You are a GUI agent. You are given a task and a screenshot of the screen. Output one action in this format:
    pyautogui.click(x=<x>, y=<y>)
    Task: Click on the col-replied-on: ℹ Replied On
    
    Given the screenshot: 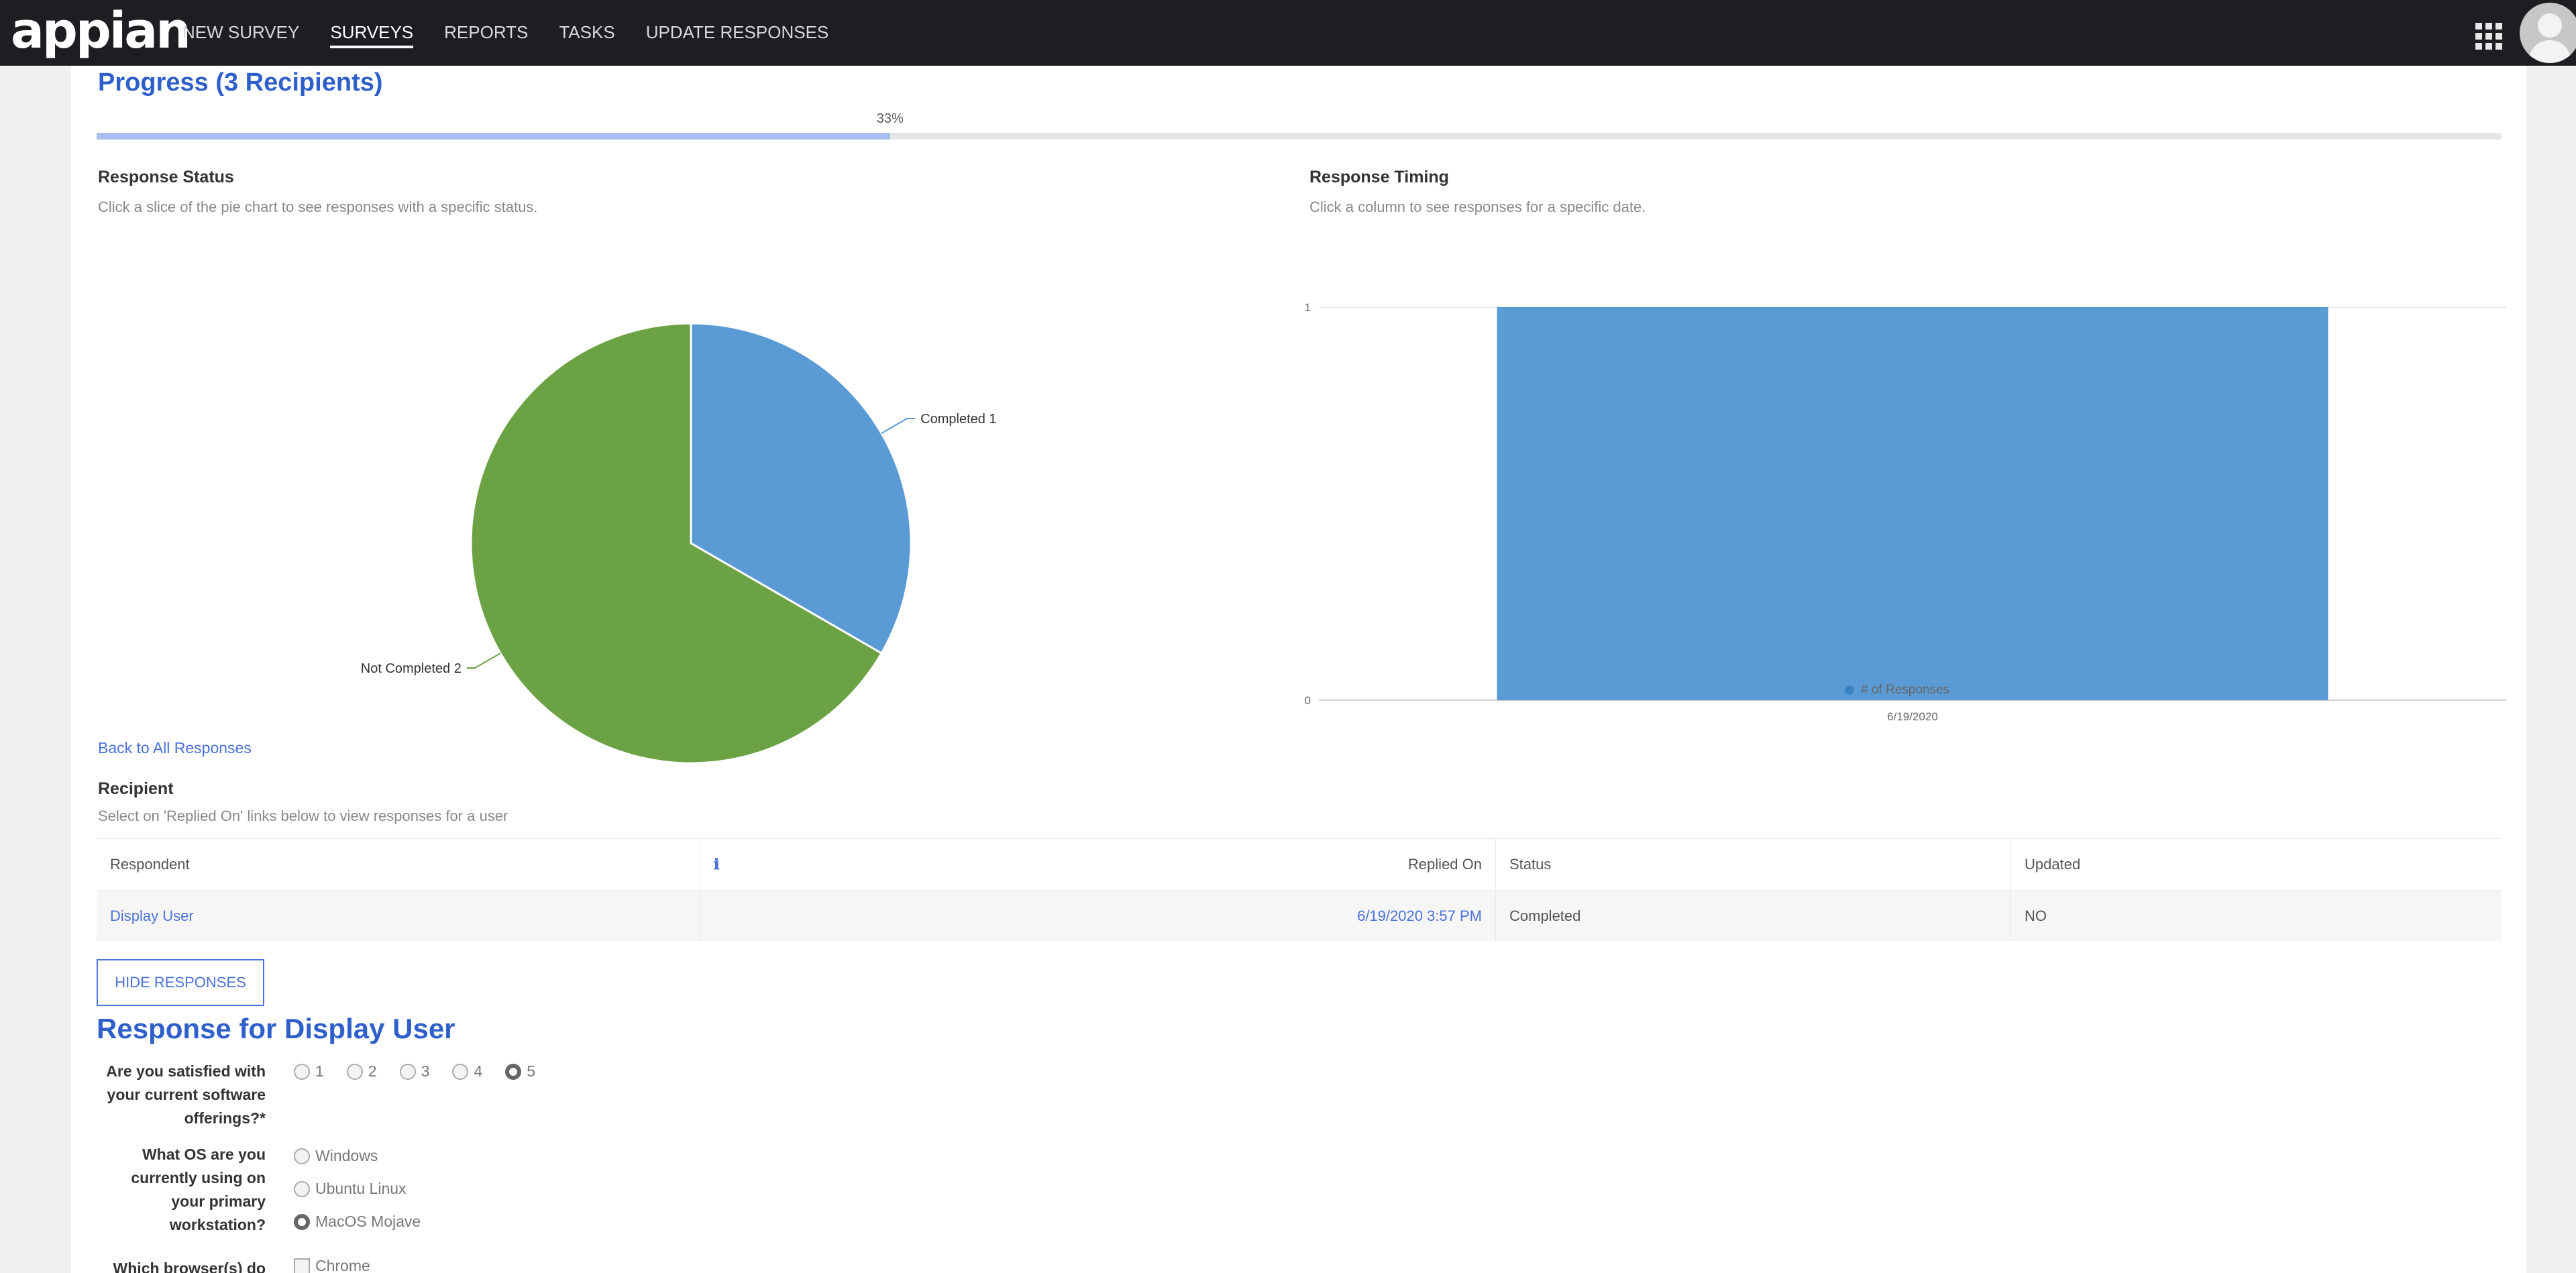 What is the action you would take?
    pyautogui.click(x=1098, y=865)
    